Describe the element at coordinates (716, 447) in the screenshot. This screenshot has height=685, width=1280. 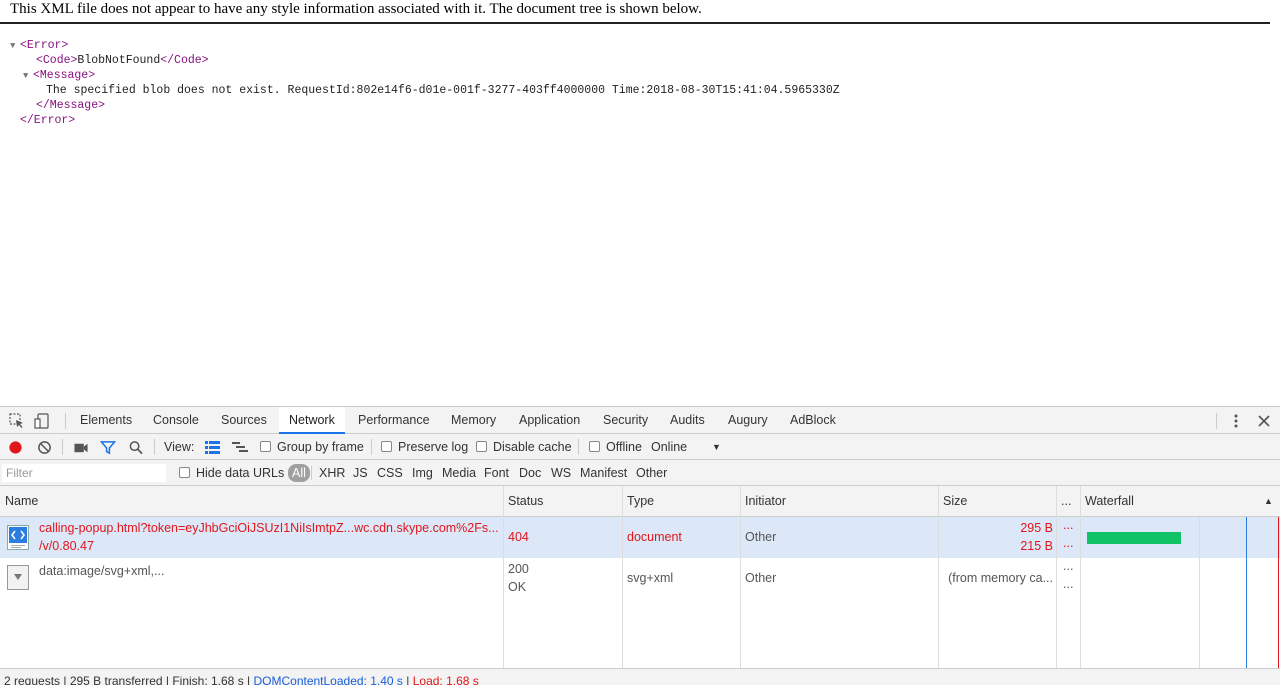
I see `dropdown-arrow-icon: ▼` at that location.